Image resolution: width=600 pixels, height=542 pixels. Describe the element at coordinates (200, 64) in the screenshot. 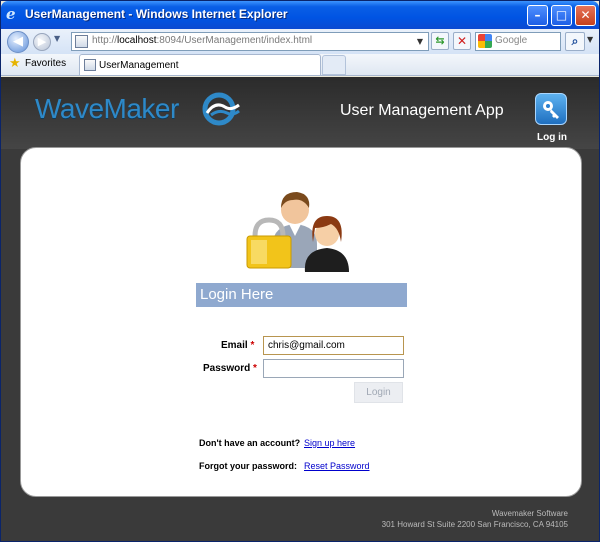

I see `tab-usermanagement: UserManagement` at that location.